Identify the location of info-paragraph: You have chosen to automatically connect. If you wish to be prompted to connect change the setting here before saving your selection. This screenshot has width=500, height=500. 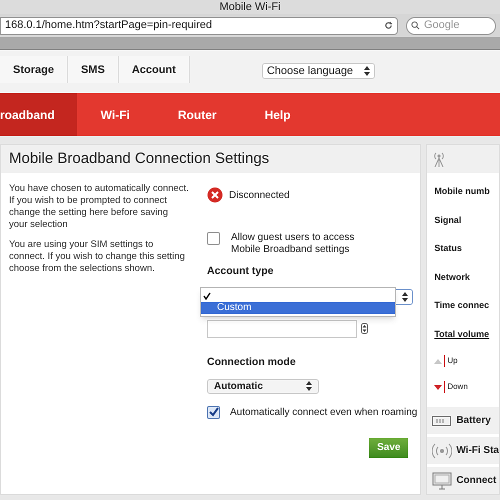
(99, 207).